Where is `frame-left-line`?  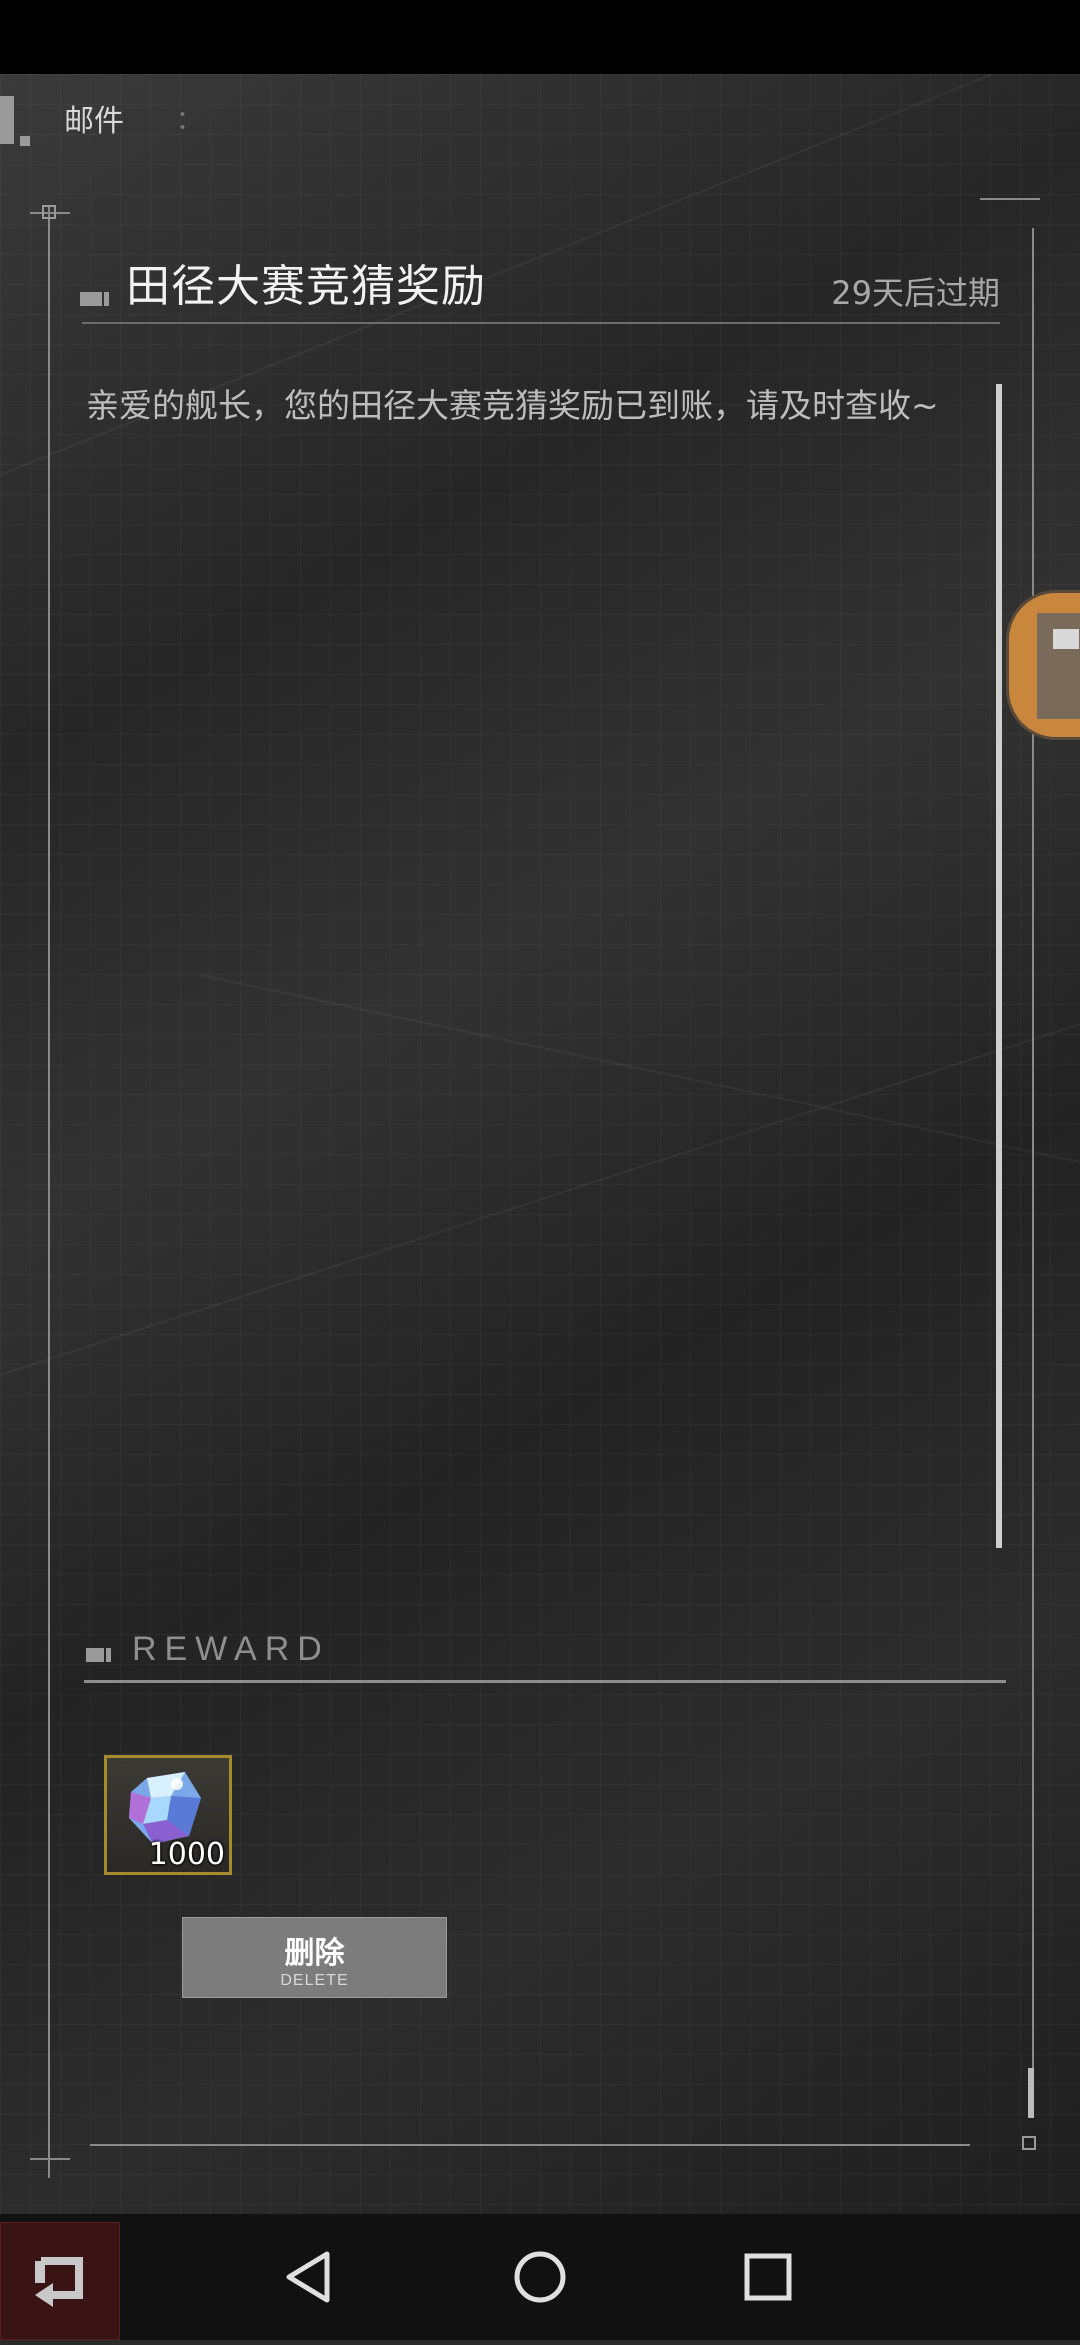
frame-left-line is located at coordinates (49, 1192).